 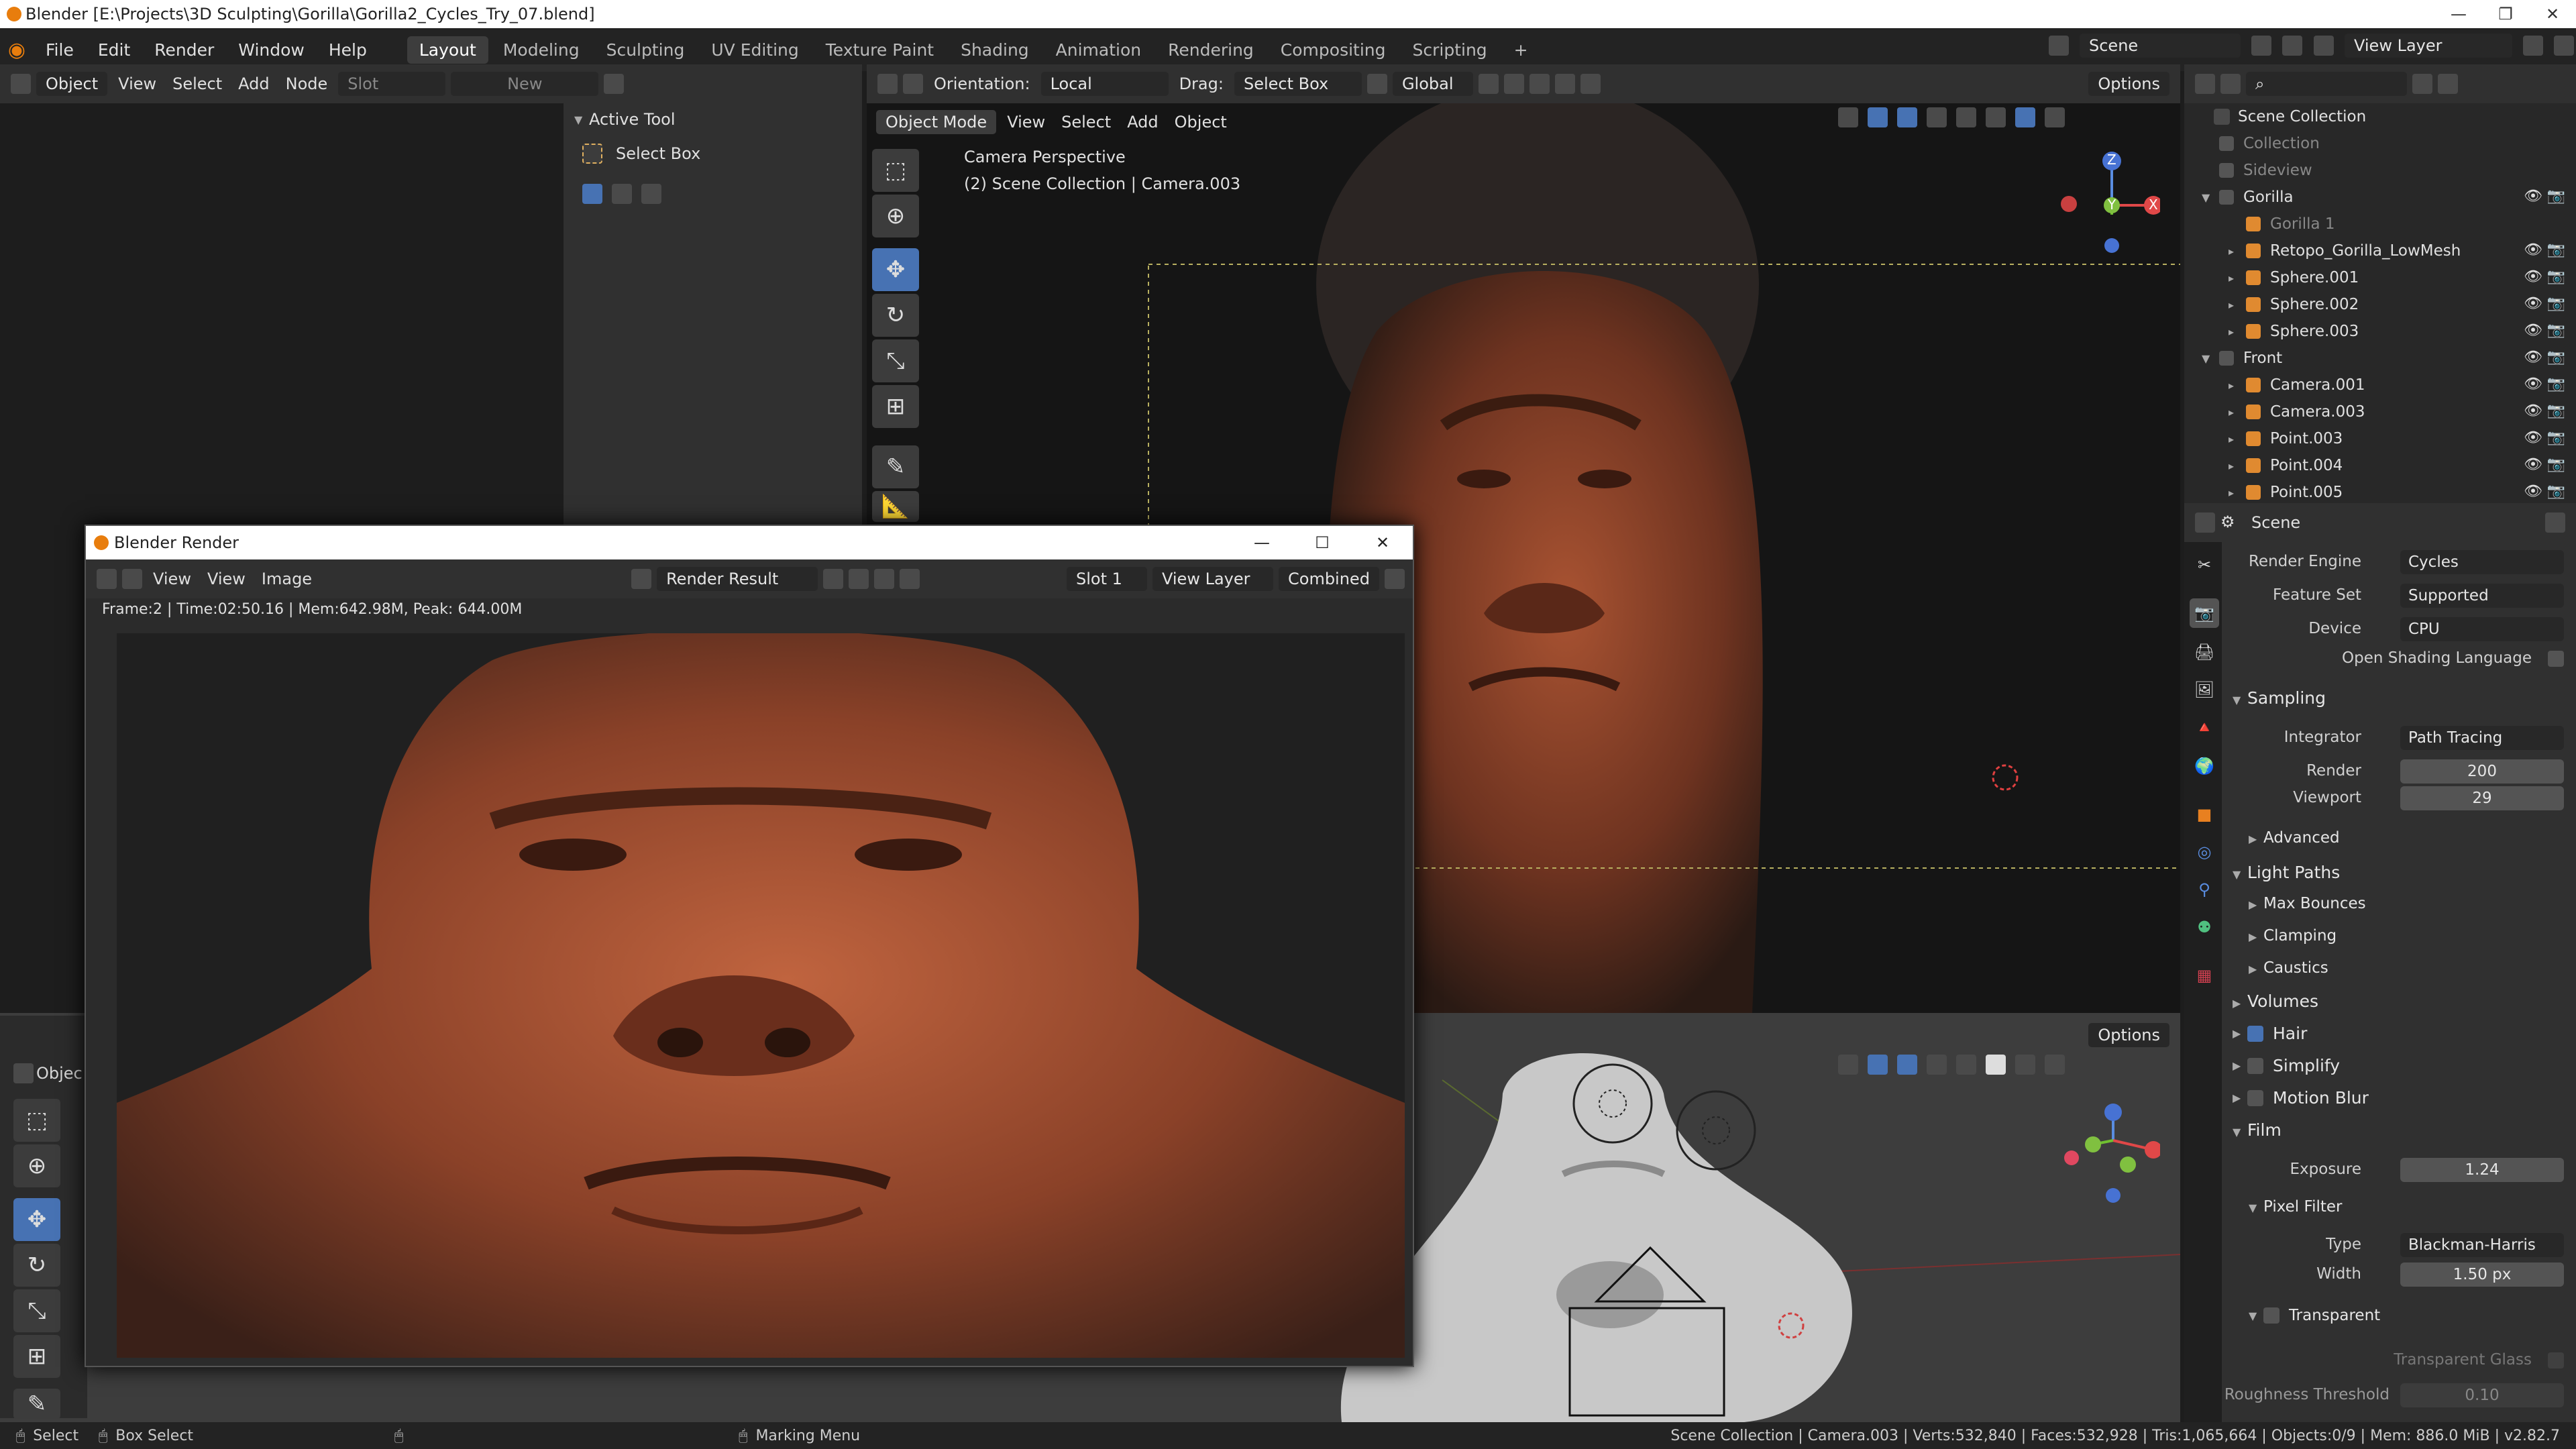 What do you see at coordinates (2482, 629) in the screenshot?
I see `device-dropdown: CPU` at bounding box center [2482, 629].